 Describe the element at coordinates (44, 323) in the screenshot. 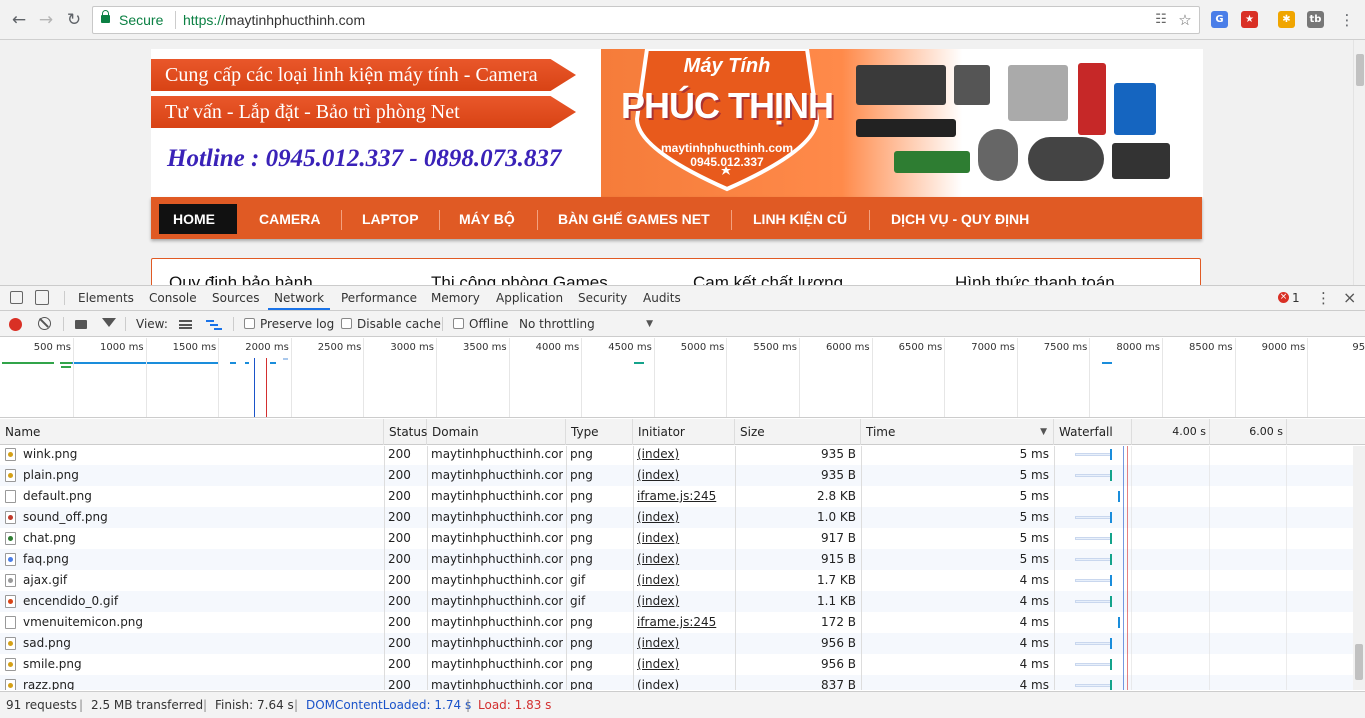

I see `clear-icon` at that location.